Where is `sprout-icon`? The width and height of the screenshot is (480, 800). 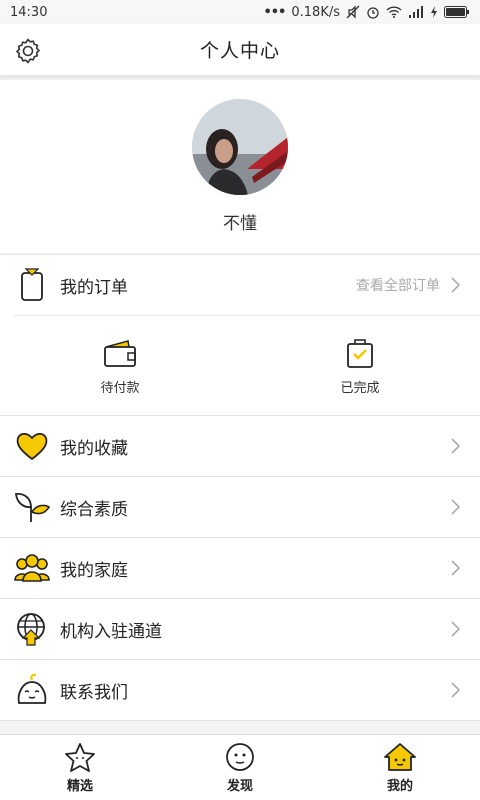 sprout-icon is located at coordinates (32, 507).